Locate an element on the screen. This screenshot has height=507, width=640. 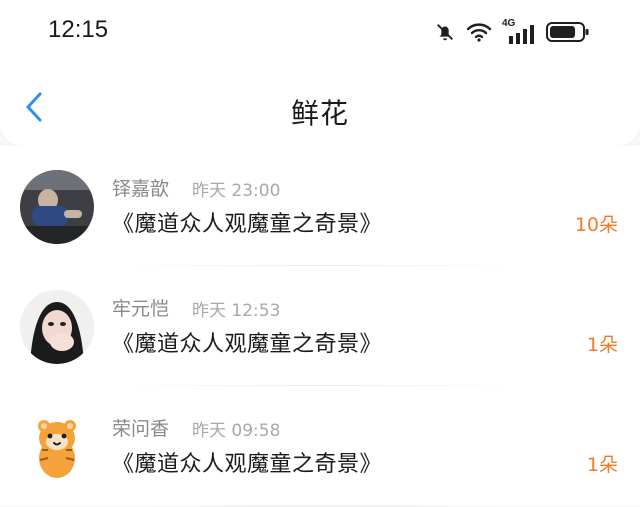
status-icons: 4G is located at coordinates (512, 32).